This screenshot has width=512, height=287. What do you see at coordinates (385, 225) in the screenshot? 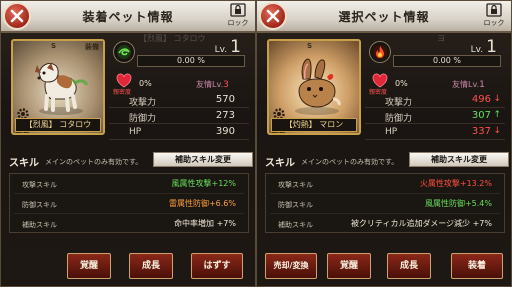
I see `skill-row: 補助スキル 被クリティカル追加ダメージ減少 +7%` at bounding box center [385, 225].